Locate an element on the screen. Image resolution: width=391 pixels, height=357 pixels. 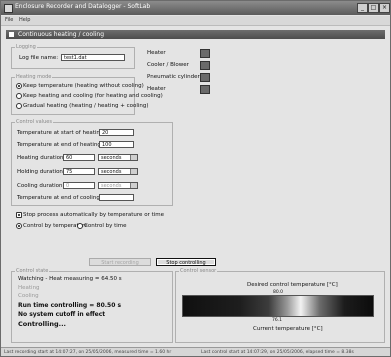
stop-by-time-label: Control by time is located at coordinates (105, 226).